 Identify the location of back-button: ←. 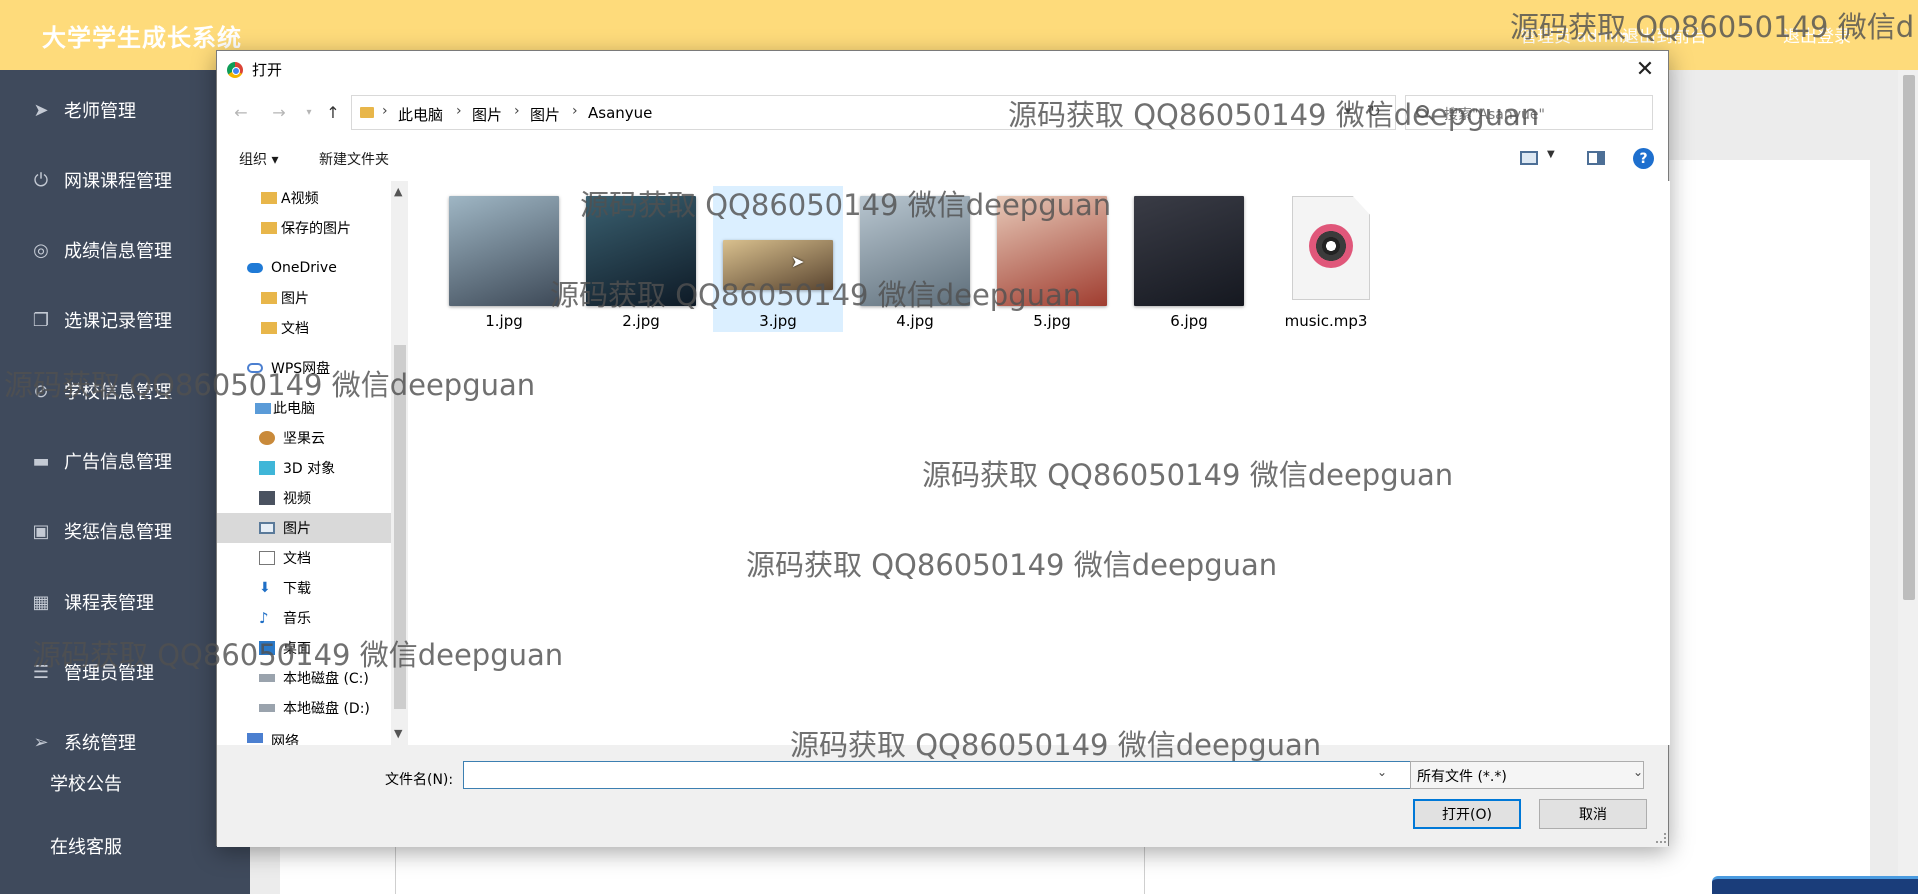
(241, 112).